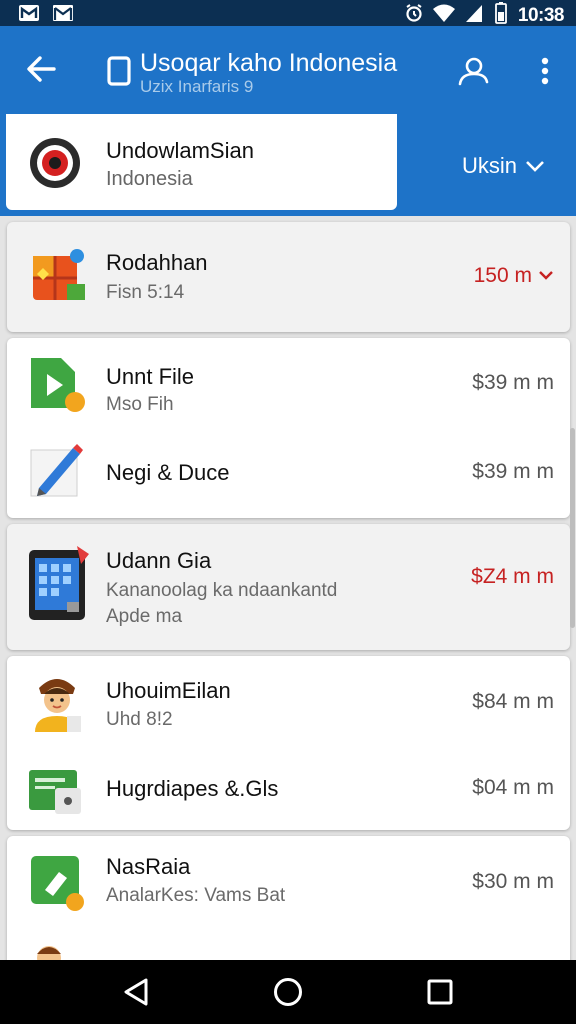 The width and height of the screenshot is (576, 1024). I want to click on person-icon, so click(473, 71).